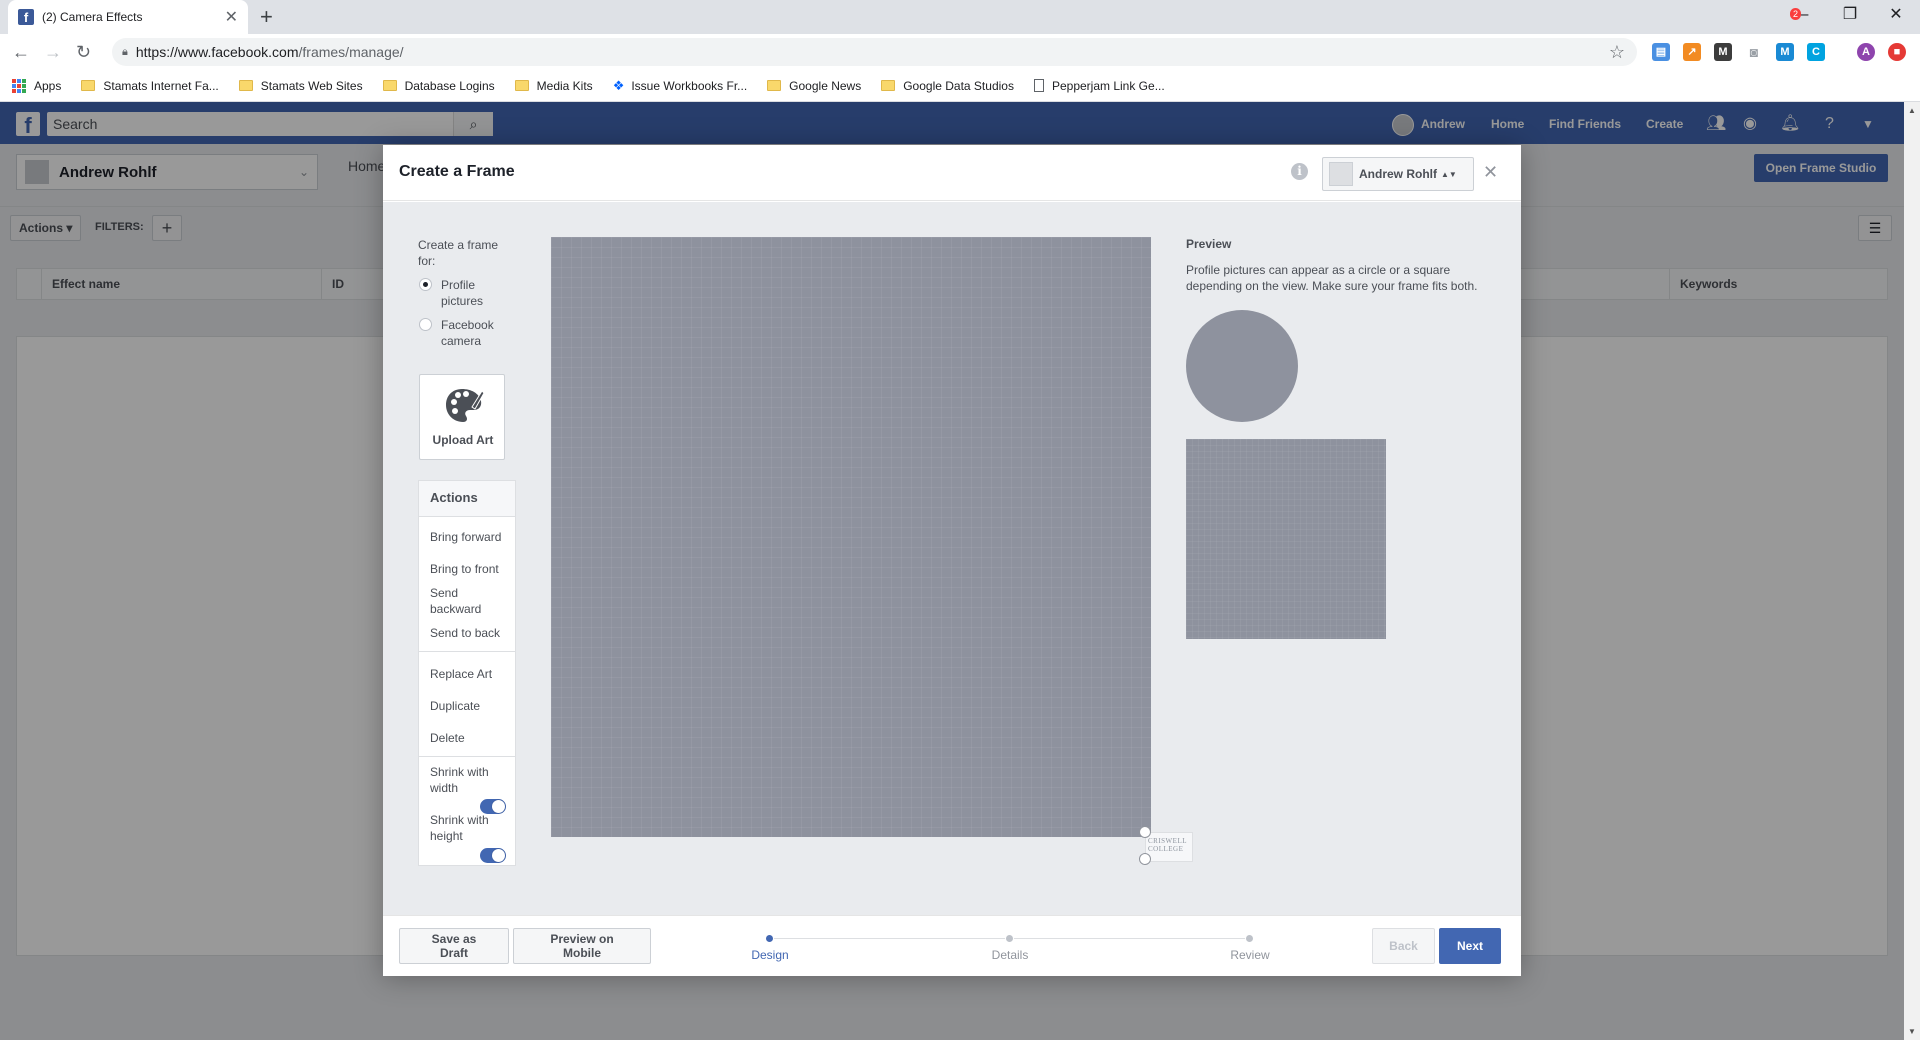 This screenshot has width=1920, height=1040. What do you see at coordinates (53, 52) in the screenshot?
I see `forward-arrow-icon: →` at bounding box center [53, 52].